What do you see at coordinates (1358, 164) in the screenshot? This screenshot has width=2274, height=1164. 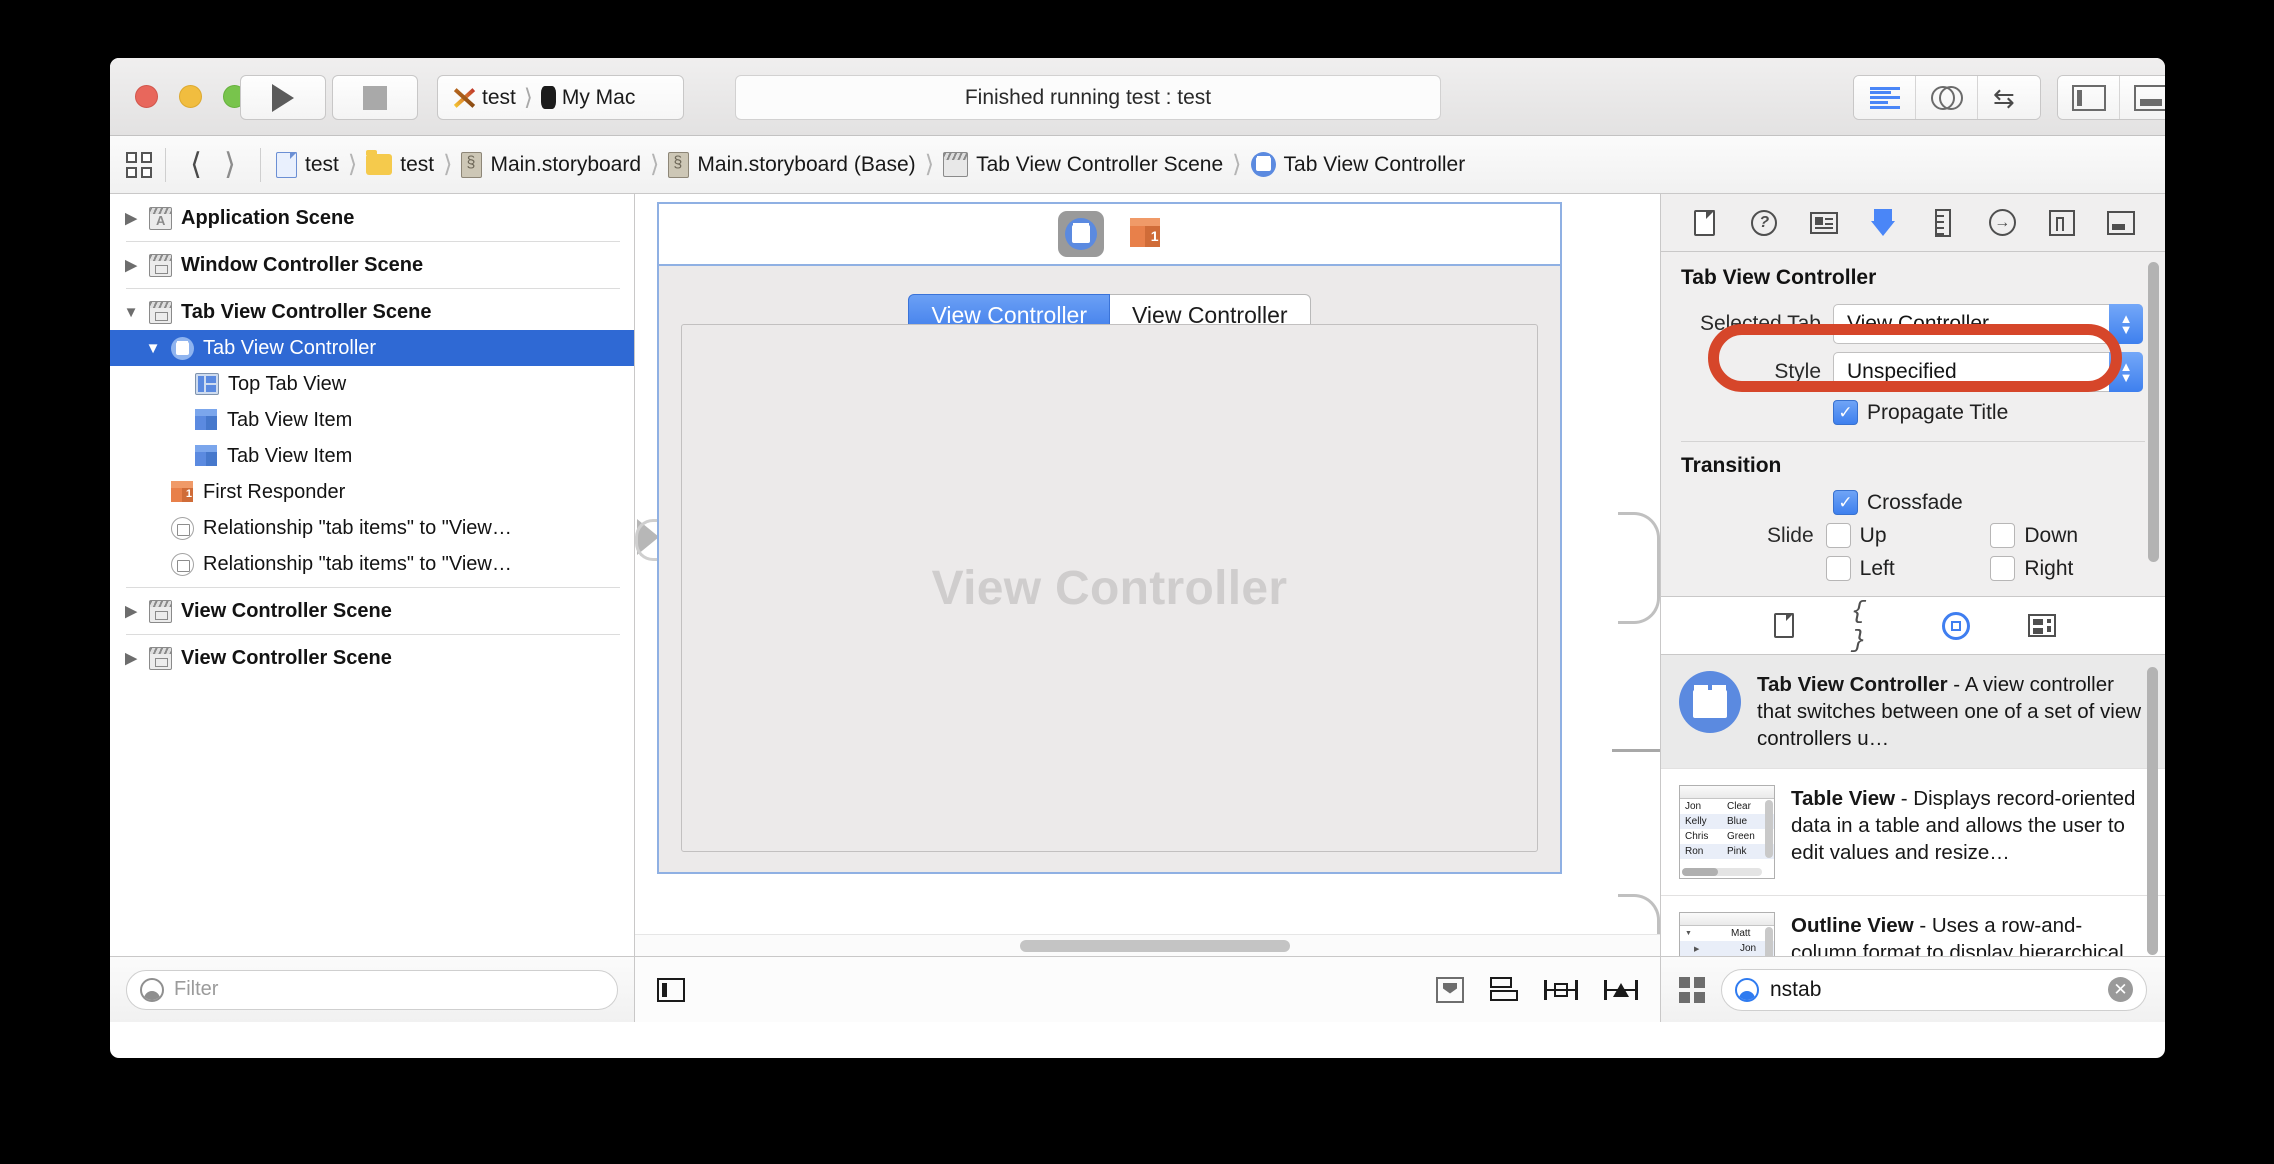 I see `breadcrumb-item-tab-view-controller: Tab View Controller` at bounding box center [1358, 164].